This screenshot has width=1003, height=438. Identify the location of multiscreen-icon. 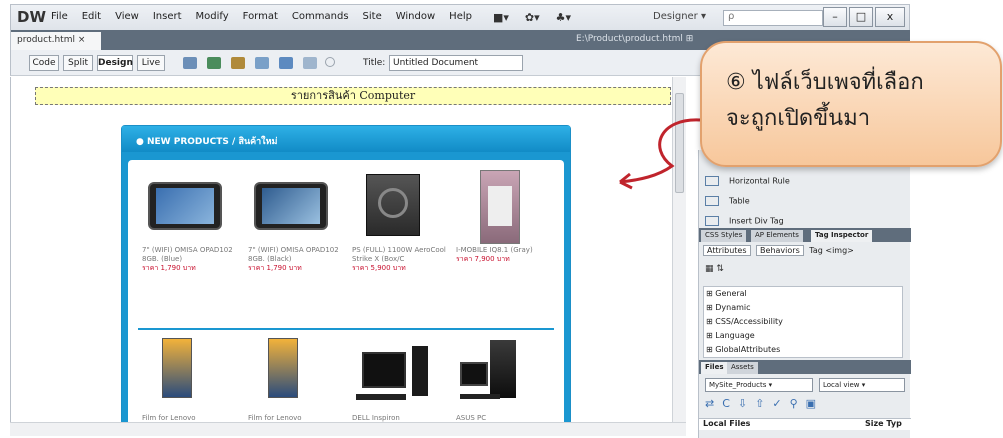
(190, 63).